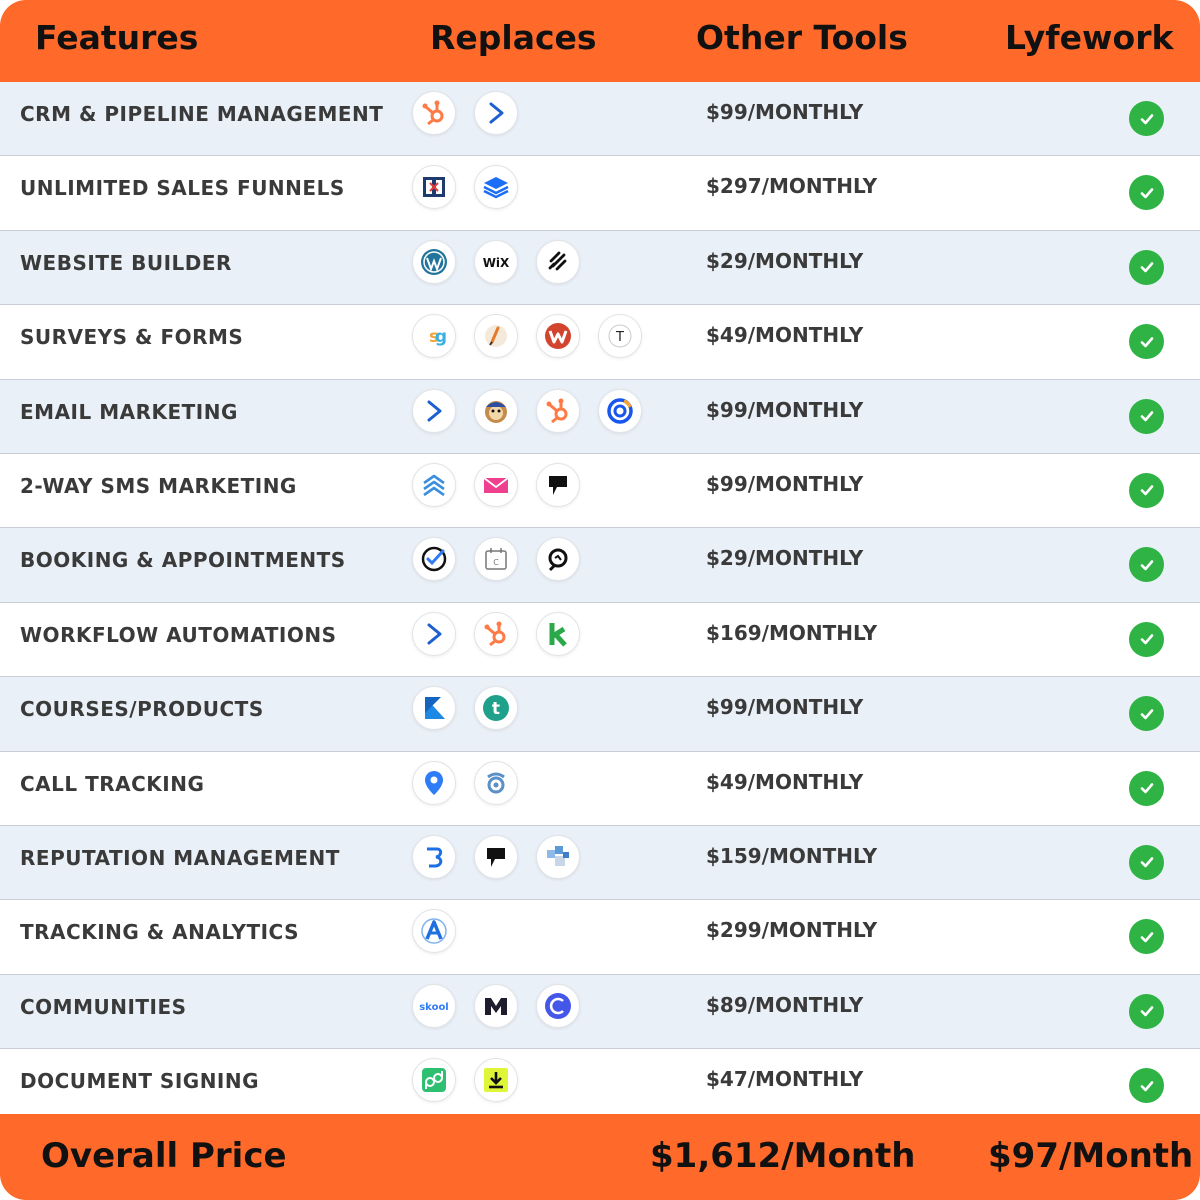  What do you see at coordinates (620, 410) in the screenshot?
I see `constantcontact-icon` at bounding box center [620, 410].